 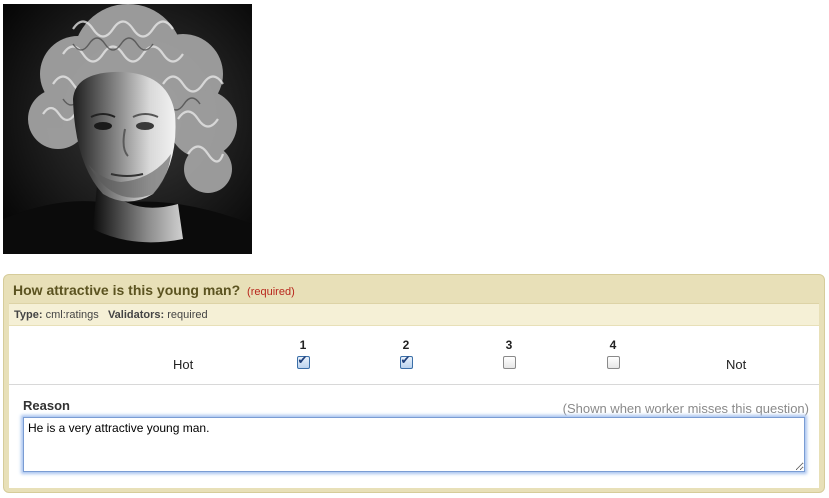 What do you see at coordinates (685, 408) in the screenshot?
I see `reason-hint: (Shown when worker misses this question)` at bounding box center [685, 408].